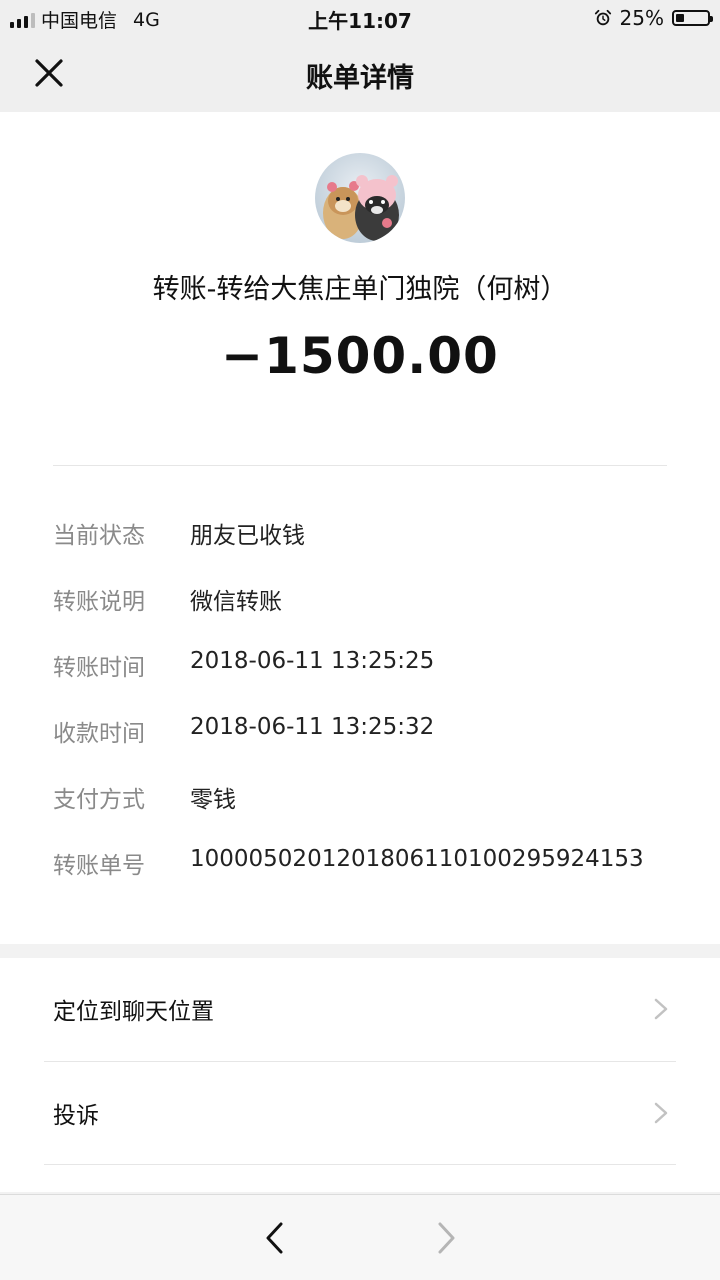  Describe the element at coordinates (99, 536) in the screenshot. I see `detail-label: 当前状态` at that location.